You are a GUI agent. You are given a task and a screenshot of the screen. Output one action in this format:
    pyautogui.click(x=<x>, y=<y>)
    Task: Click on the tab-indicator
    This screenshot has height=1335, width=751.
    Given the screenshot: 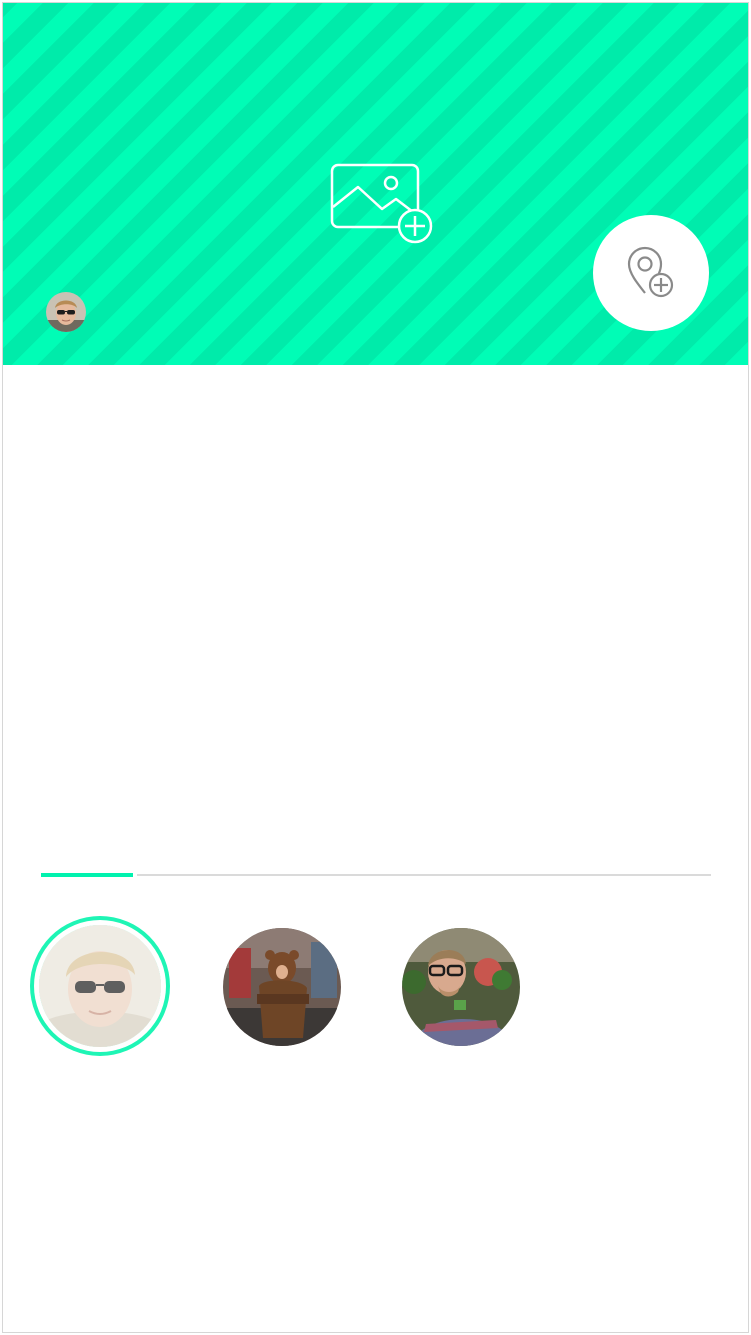 What is the action you would take?
    pyautogui.click(x=376, y=875)
    